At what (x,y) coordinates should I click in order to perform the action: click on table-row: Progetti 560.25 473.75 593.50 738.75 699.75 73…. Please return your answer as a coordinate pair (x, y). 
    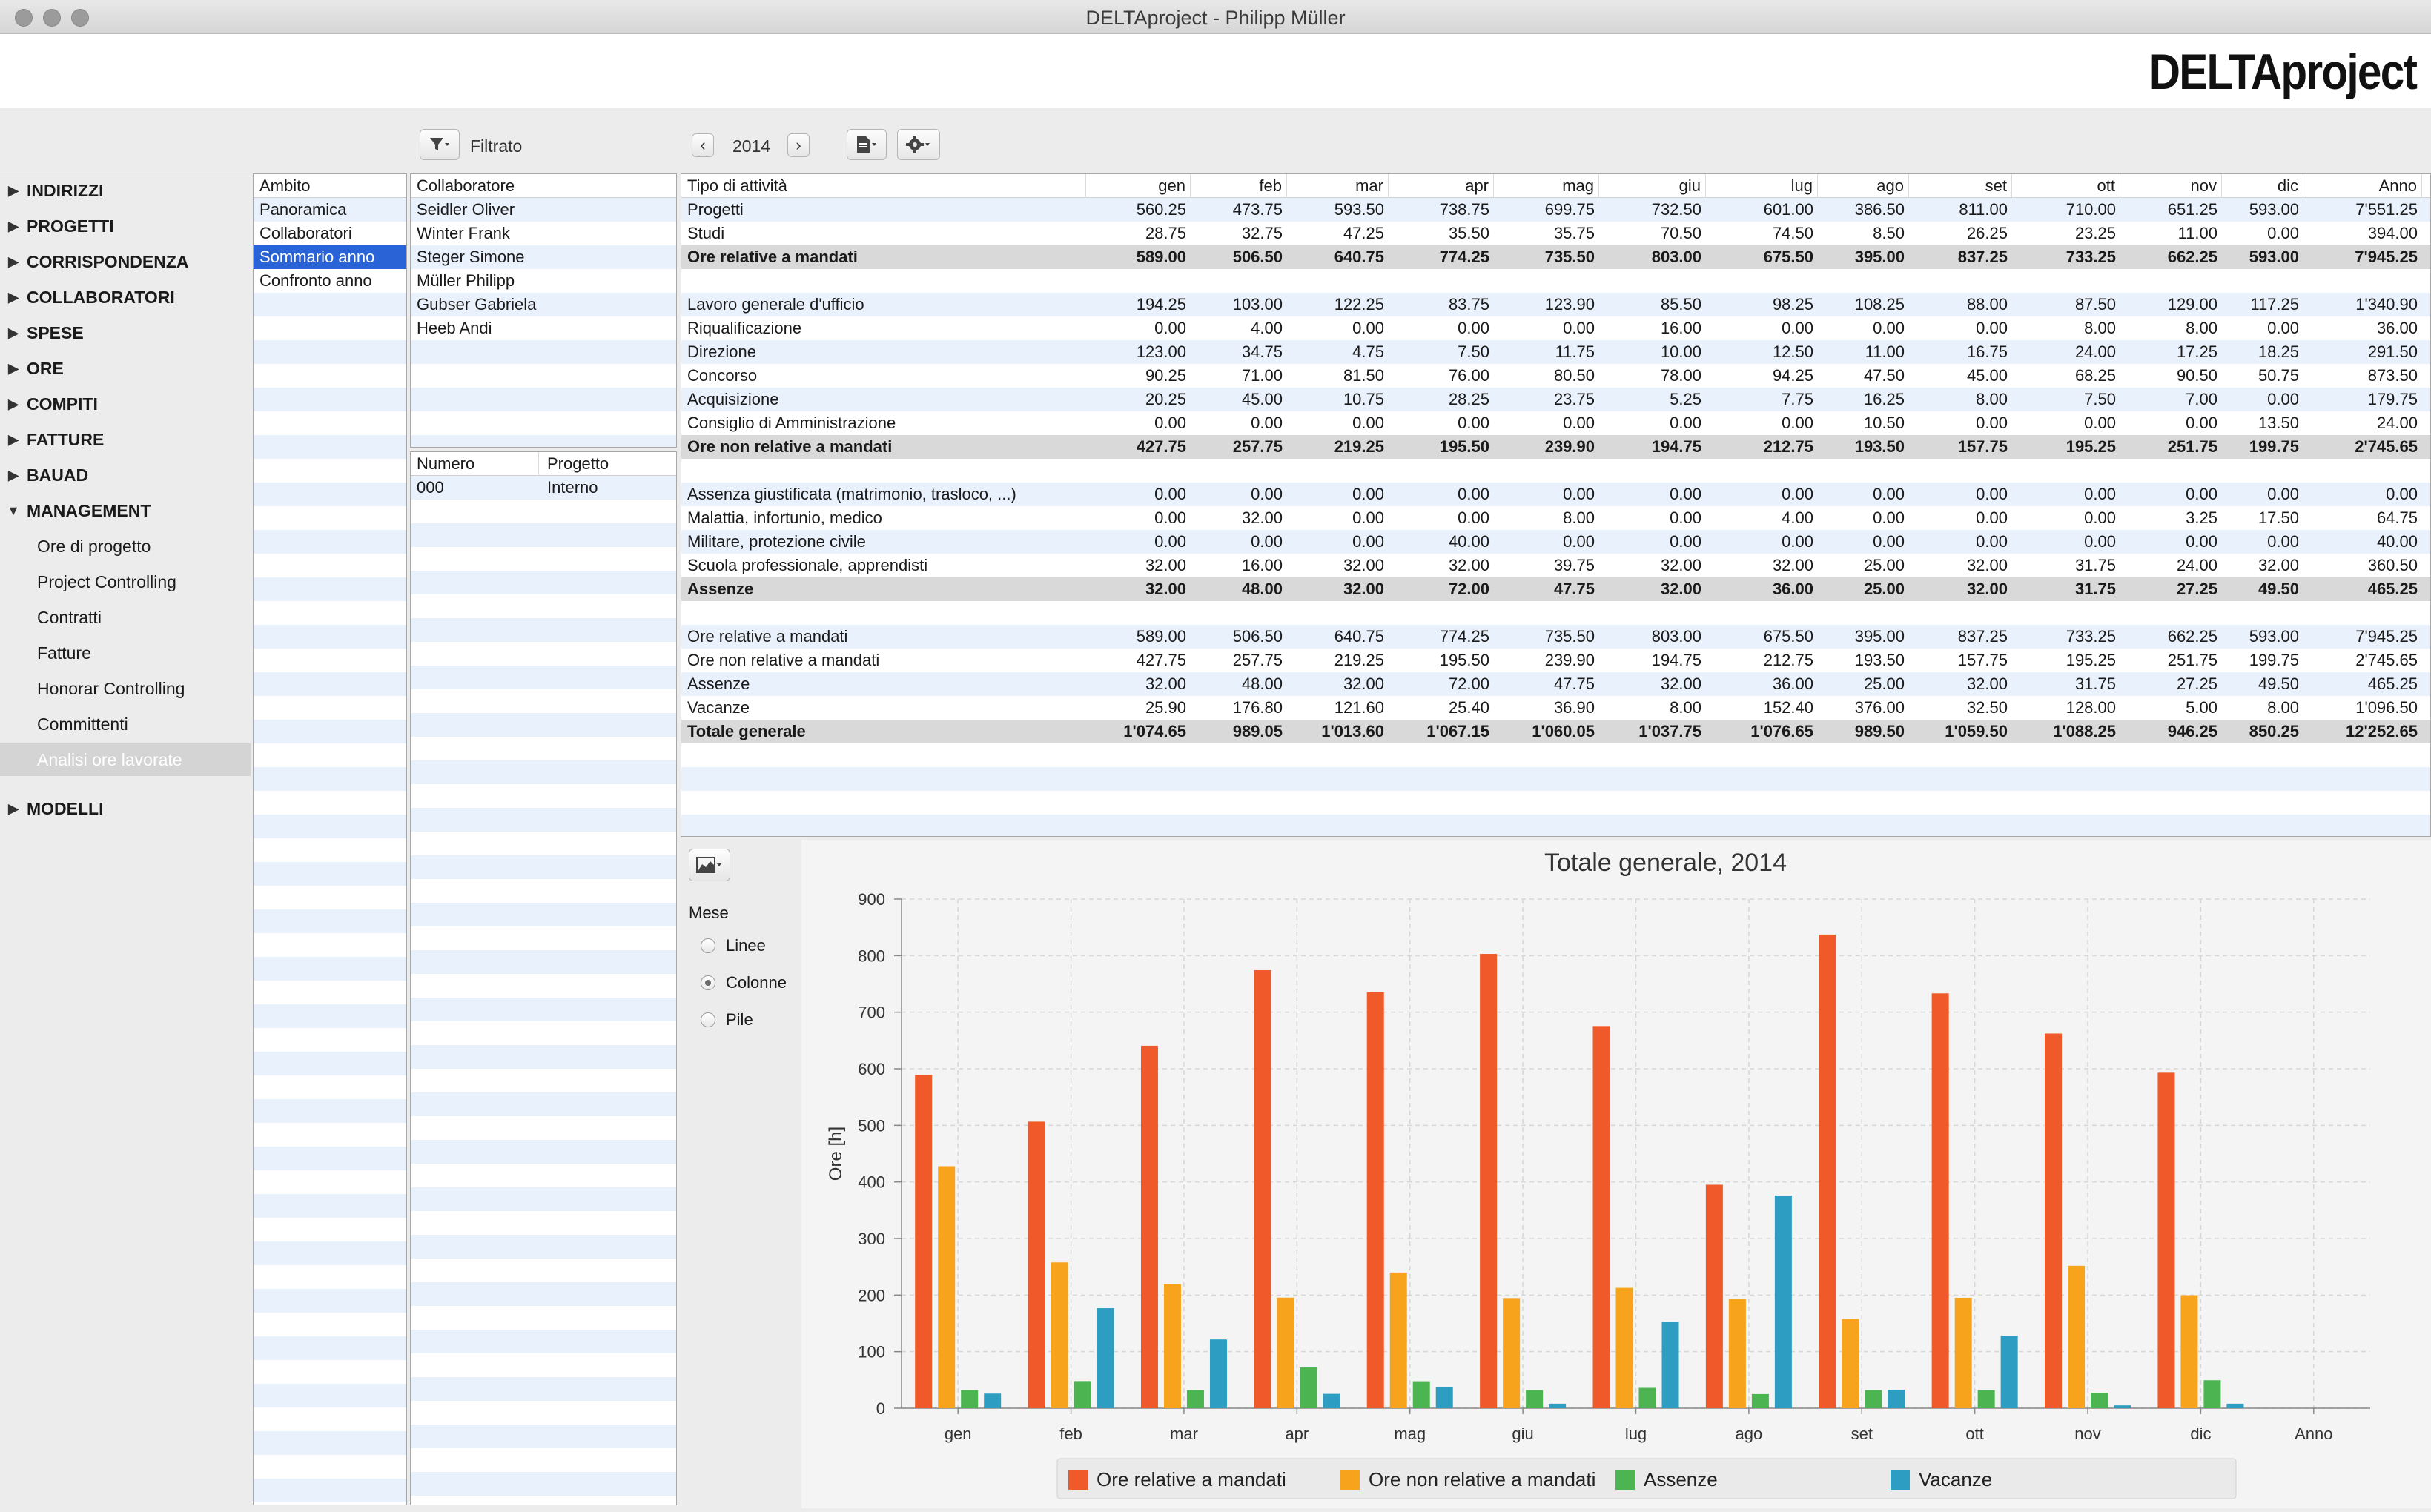
    Looking at the image, I should click on (1555, 210).